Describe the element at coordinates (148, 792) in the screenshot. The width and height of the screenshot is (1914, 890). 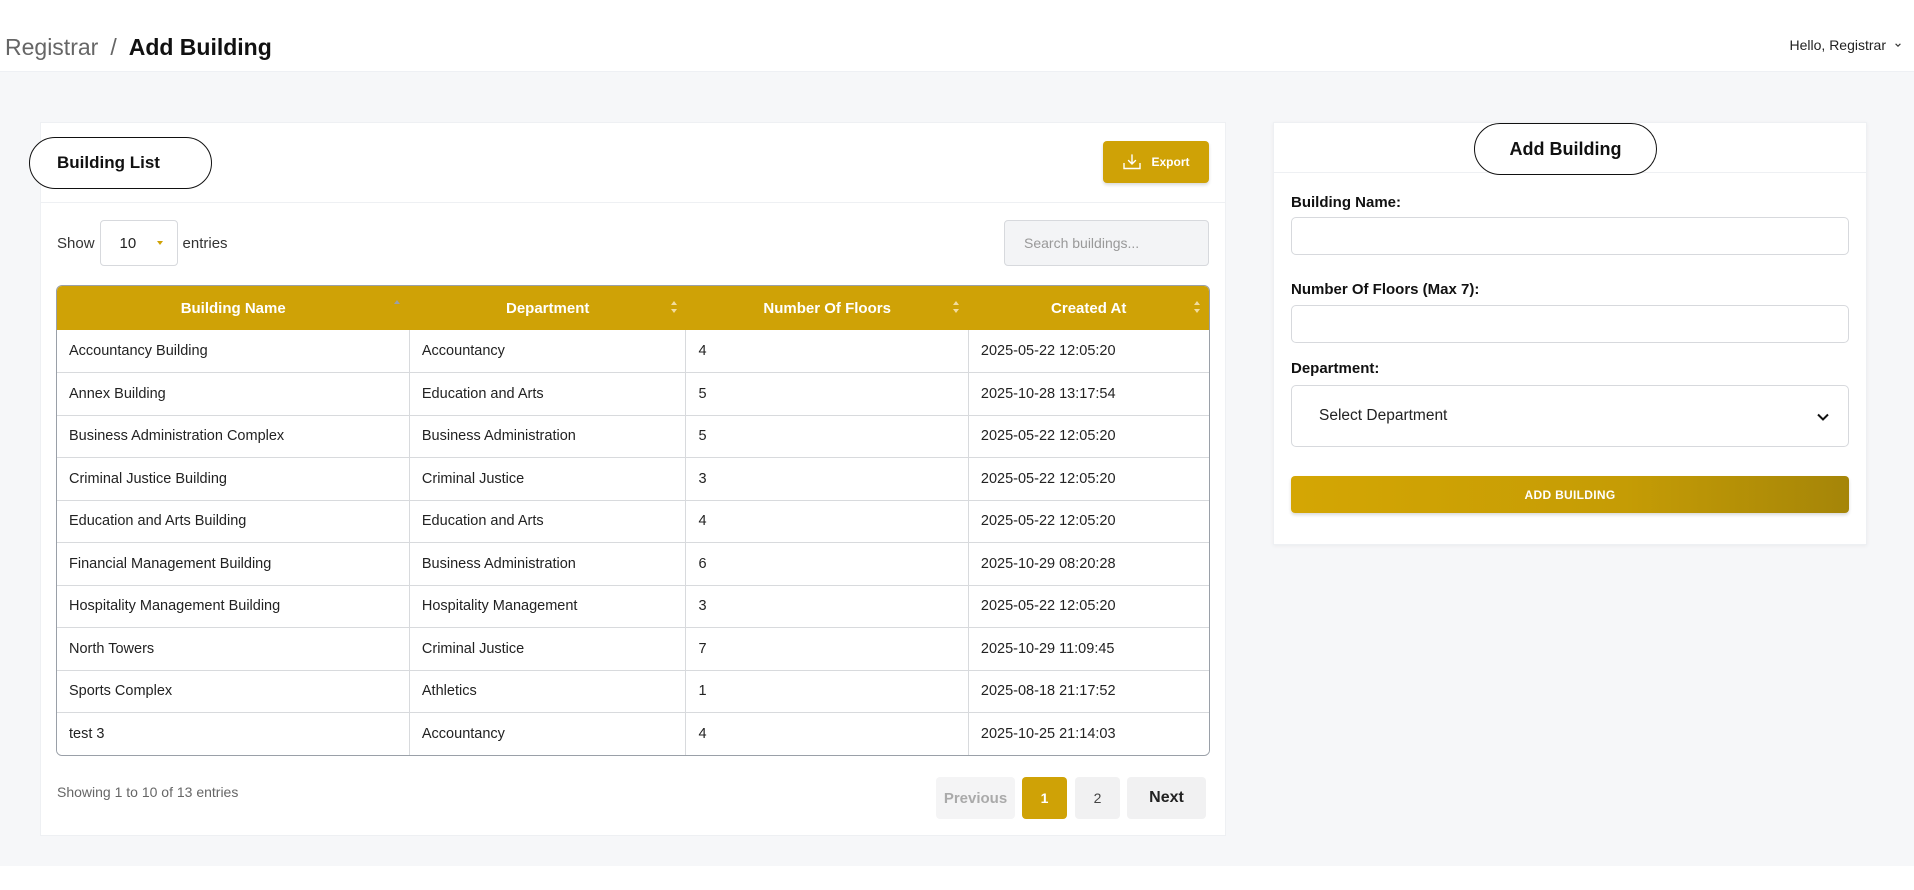
I see `table-info: Showing 1 to 10 of 13 entries` at that location.